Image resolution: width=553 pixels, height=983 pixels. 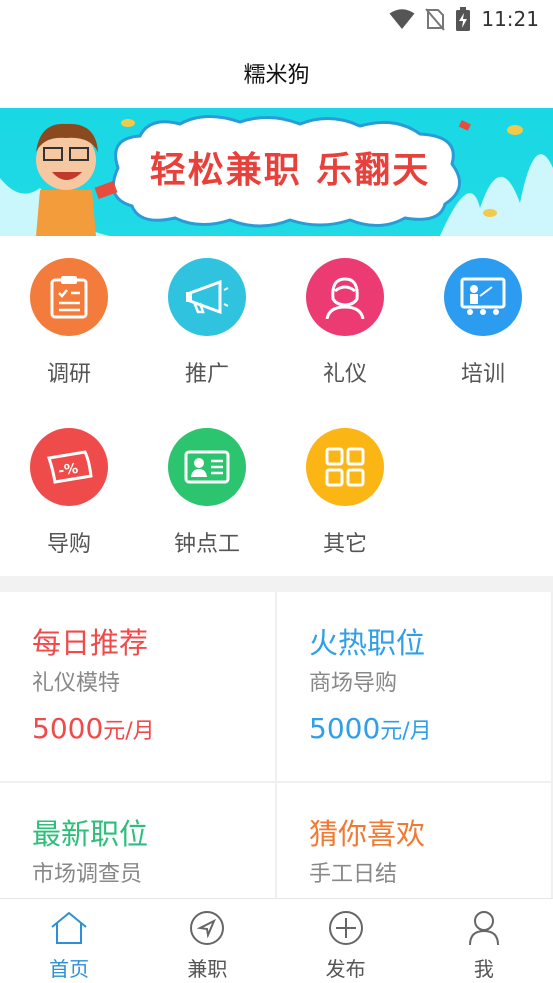 I want to click on grid-icon, so click(x=345, y=467).